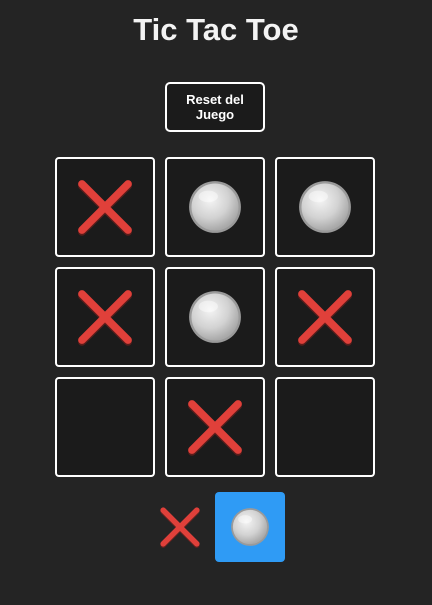 This screenshot has height=605, width=432. I want to click on turn-x, so click(180, 527).